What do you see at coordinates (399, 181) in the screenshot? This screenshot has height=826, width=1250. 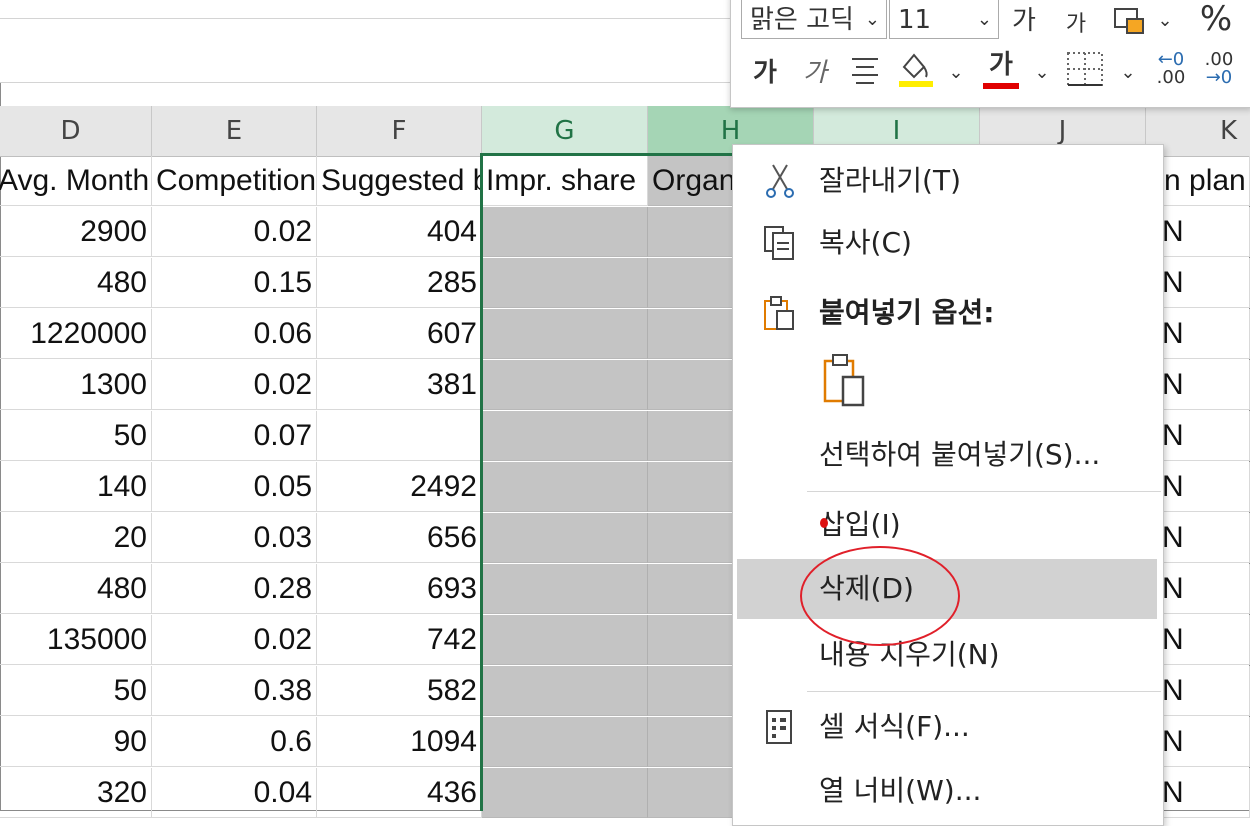 I see `cell-f-header: Suggested bid` at bounding box center [399, 181].